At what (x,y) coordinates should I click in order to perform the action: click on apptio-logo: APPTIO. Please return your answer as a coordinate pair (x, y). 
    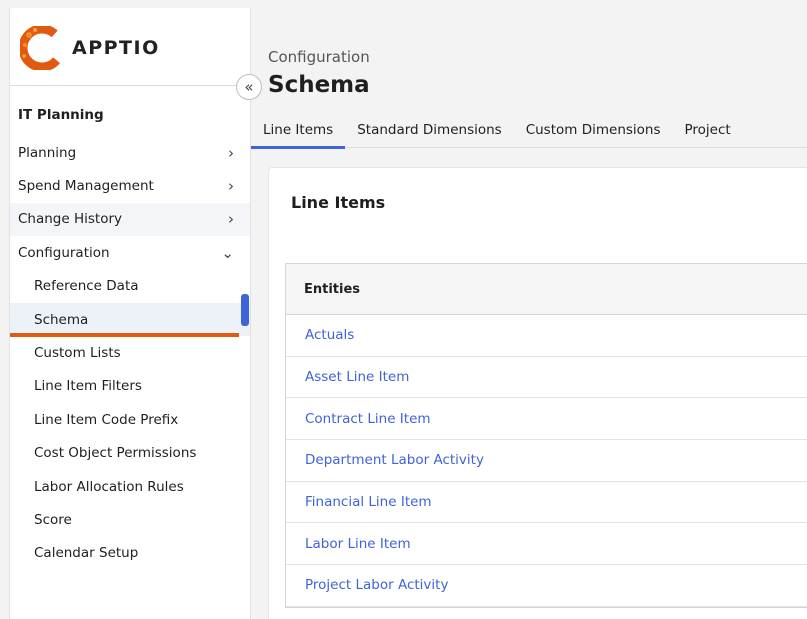
    Looking at the image, I should click on (90, 48).